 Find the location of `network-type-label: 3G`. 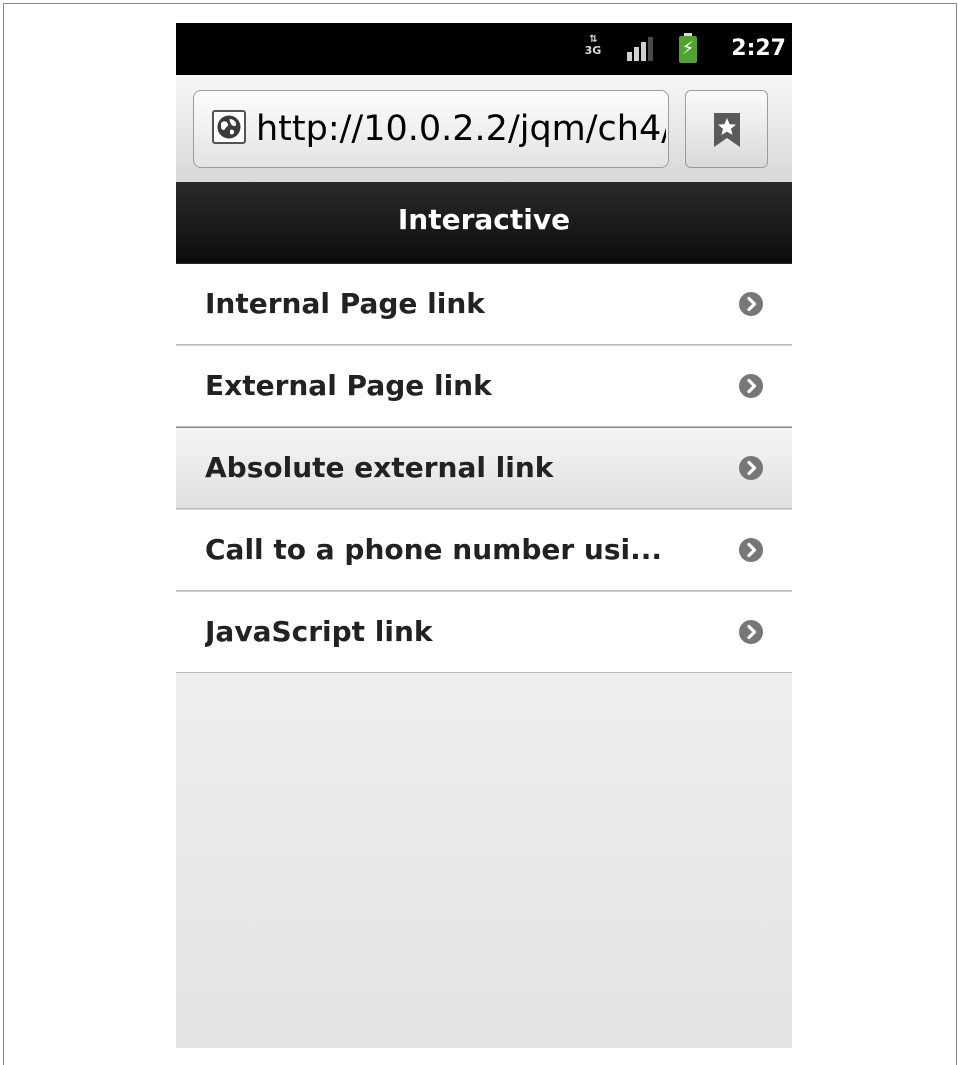

network-type-label: 3G is located at coordinates (593, 50).